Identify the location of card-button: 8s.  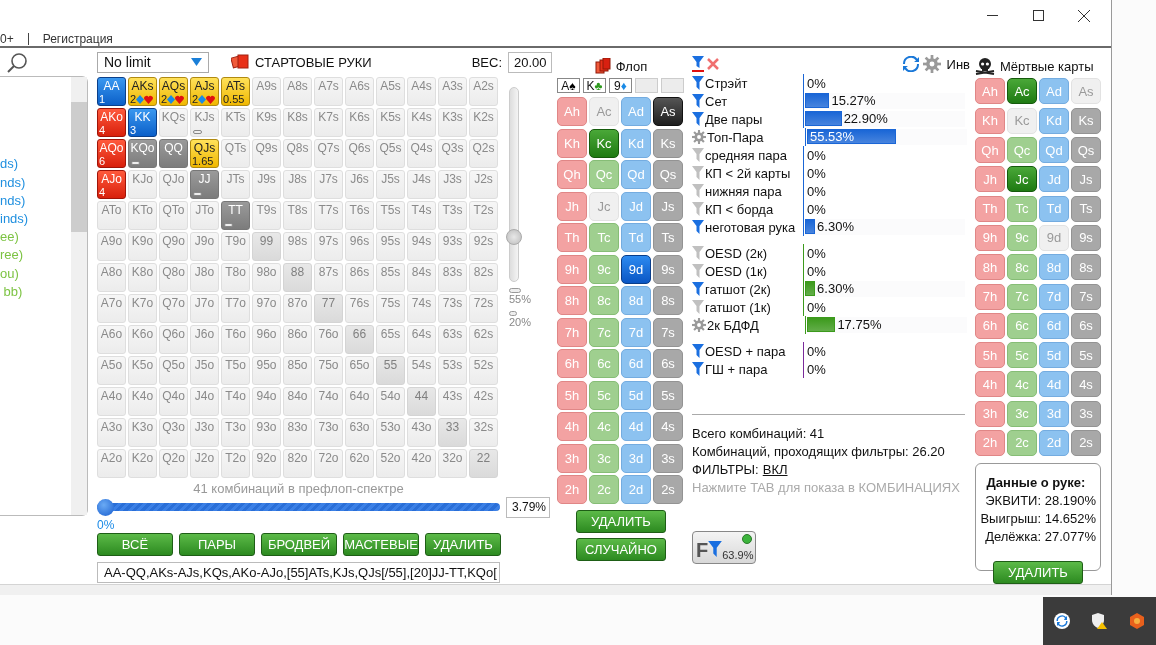
(668, 301).